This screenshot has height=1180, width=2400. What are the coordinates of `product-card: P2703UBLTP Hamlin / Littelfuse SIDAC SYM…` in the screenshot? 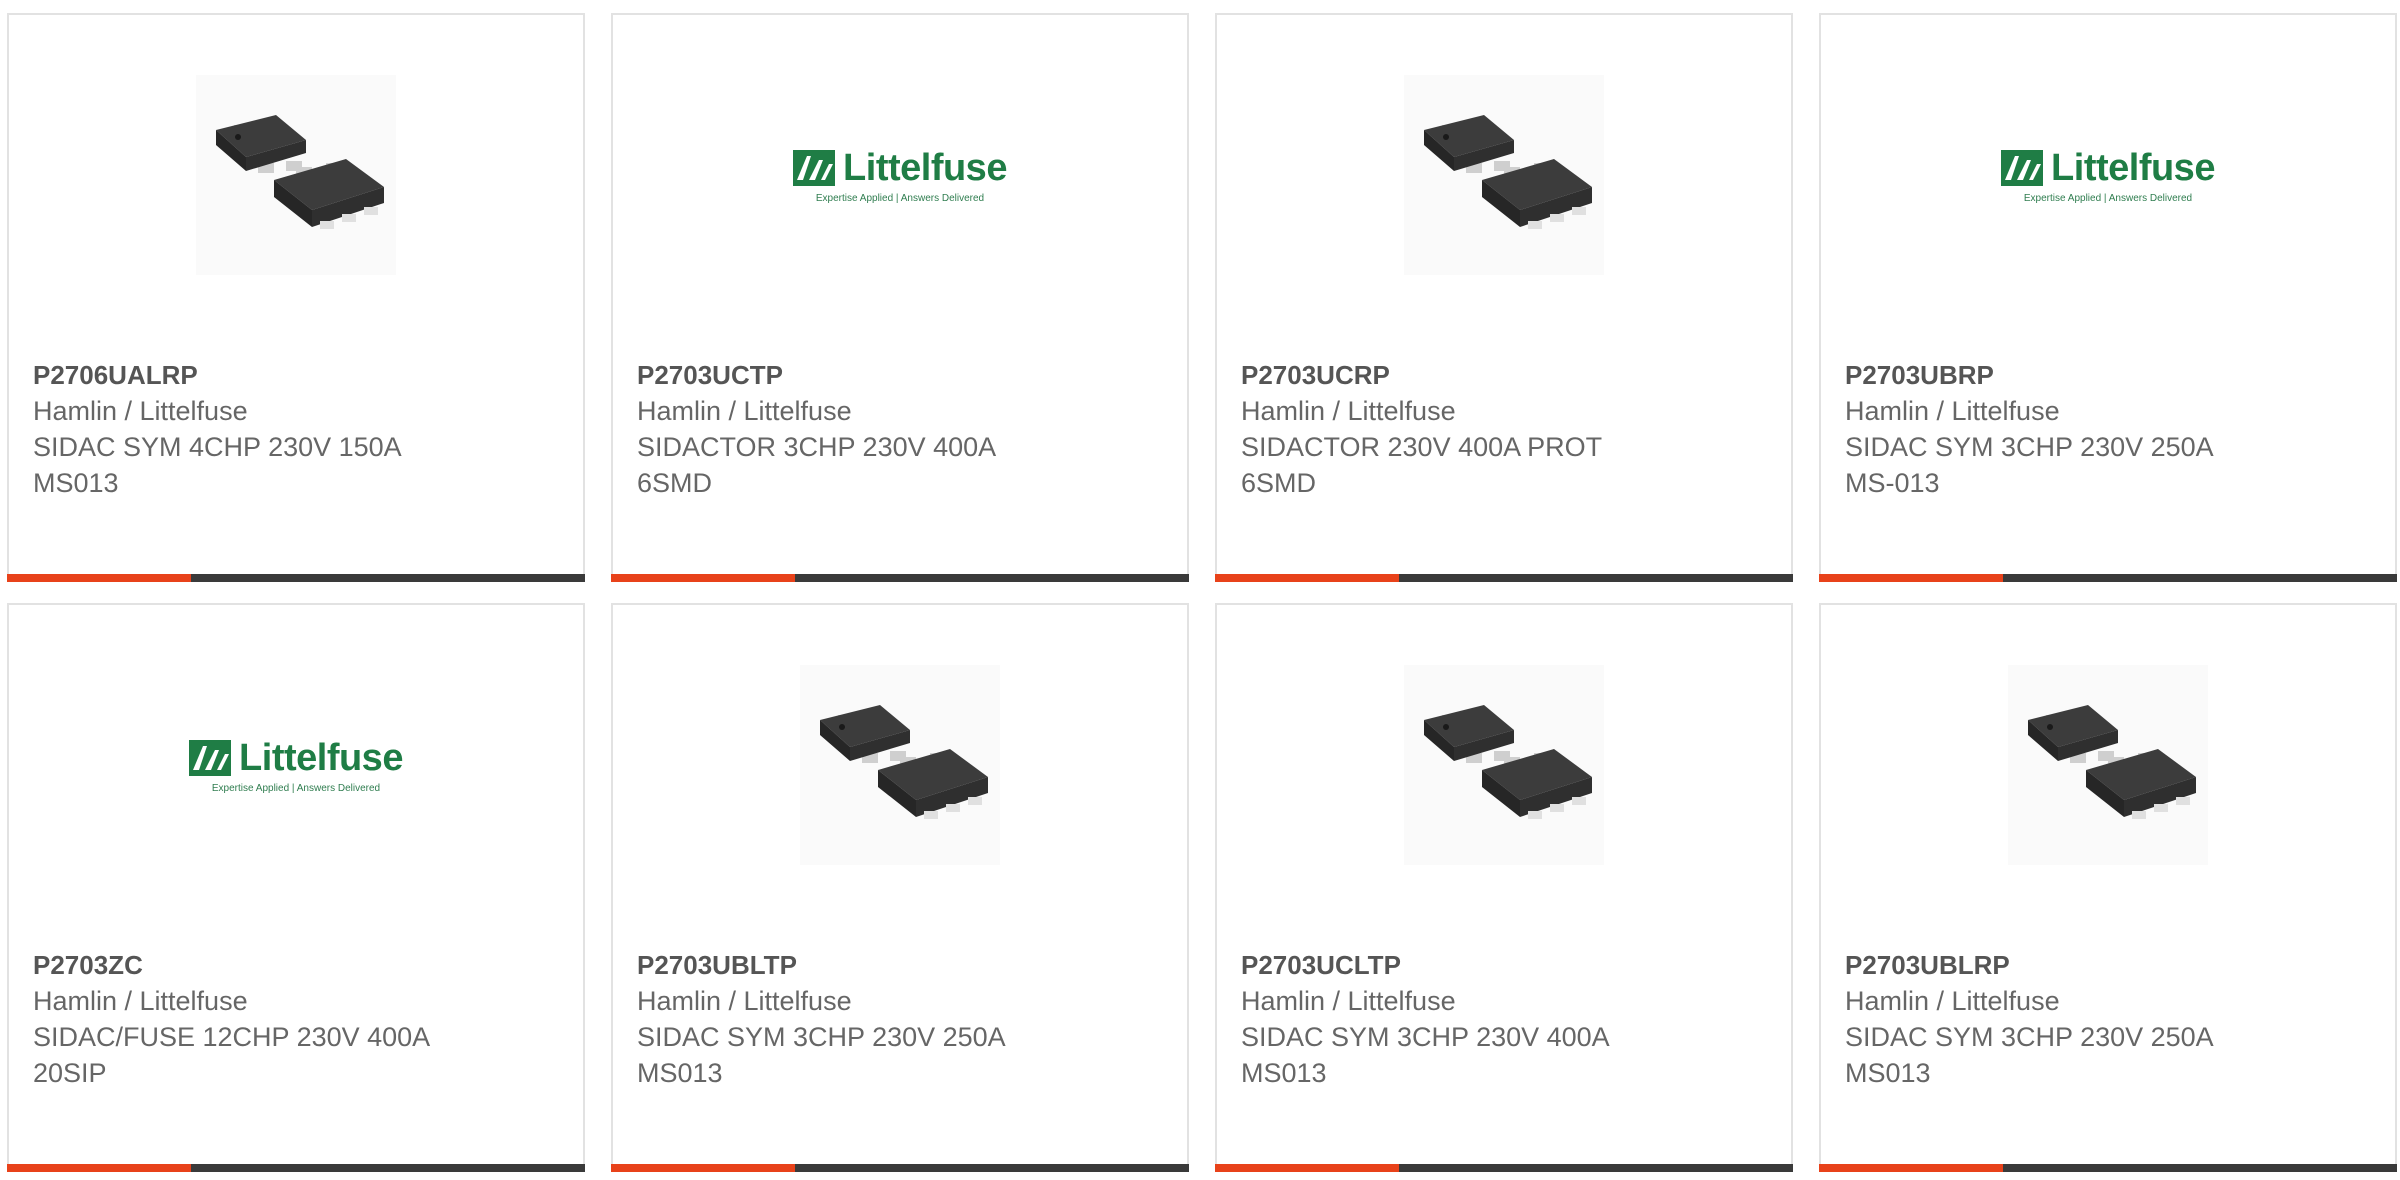 It's located at (900, 887).